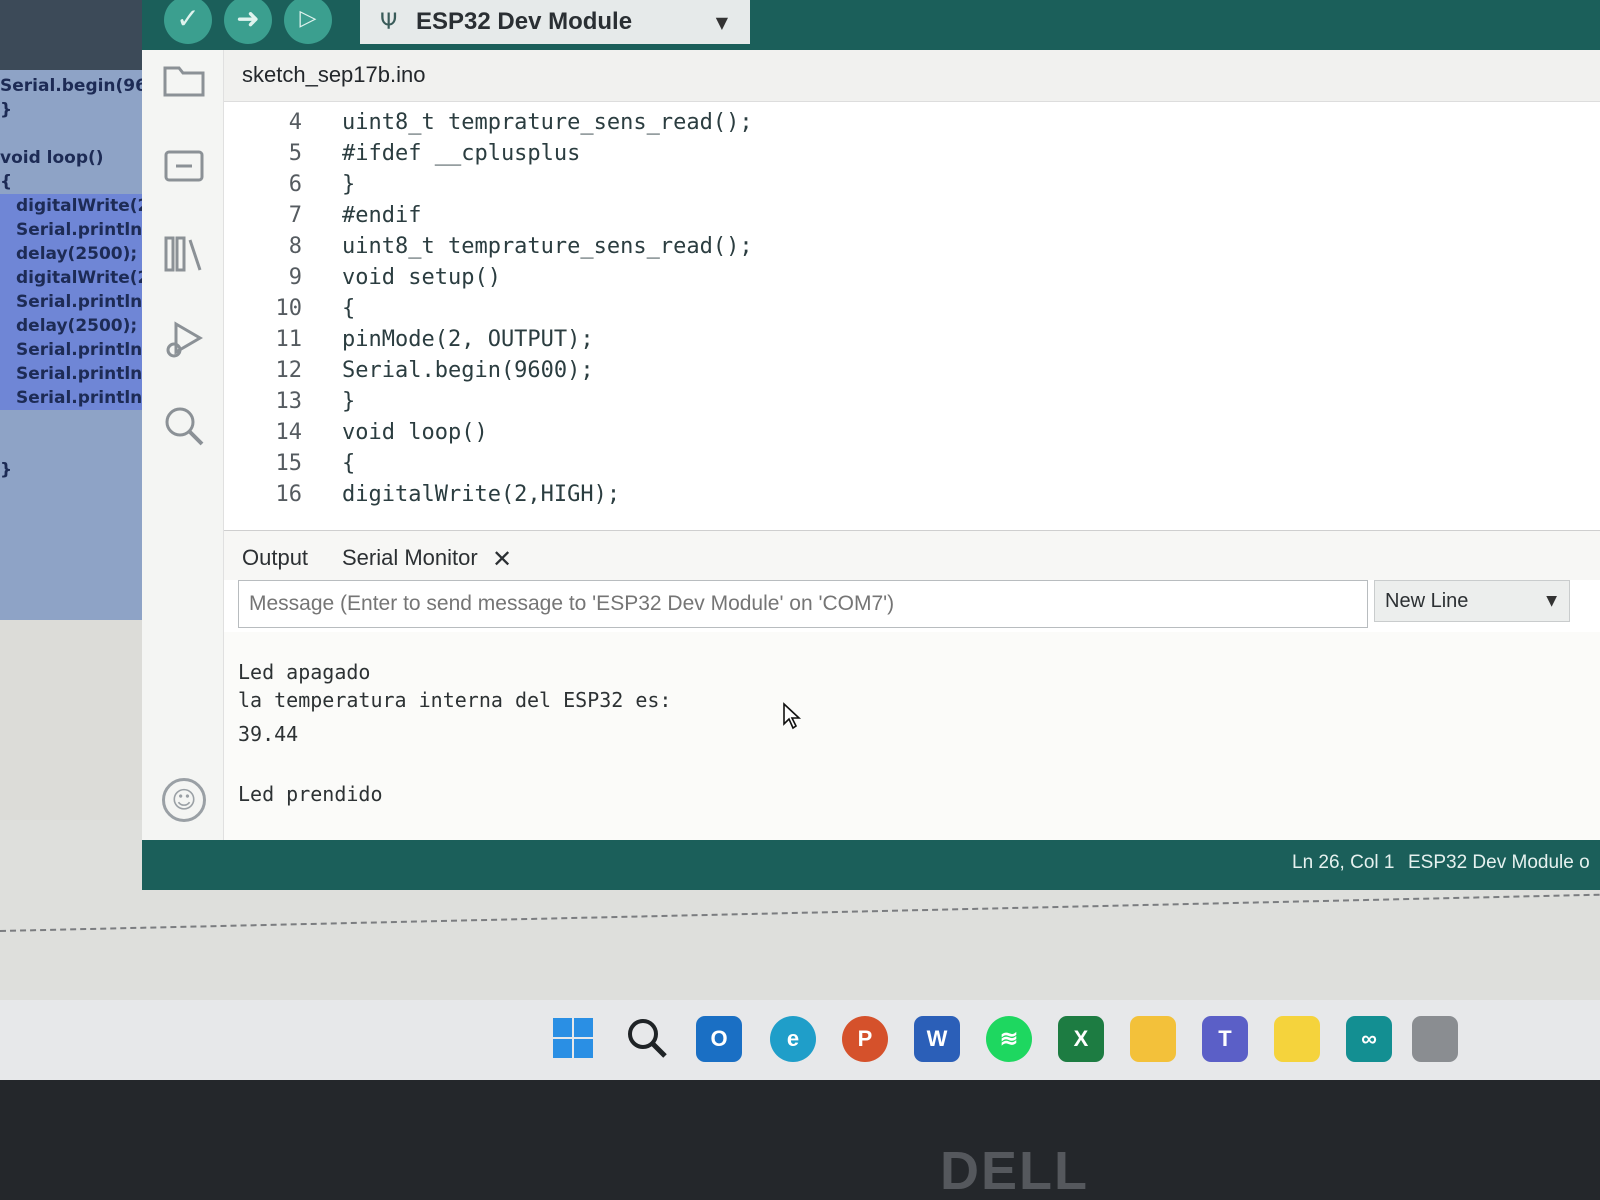  What do you see at coordinates (248, 18) in the screenshot?
I see `arrow-right-icon: ➜` at bounding box center [248, 18].